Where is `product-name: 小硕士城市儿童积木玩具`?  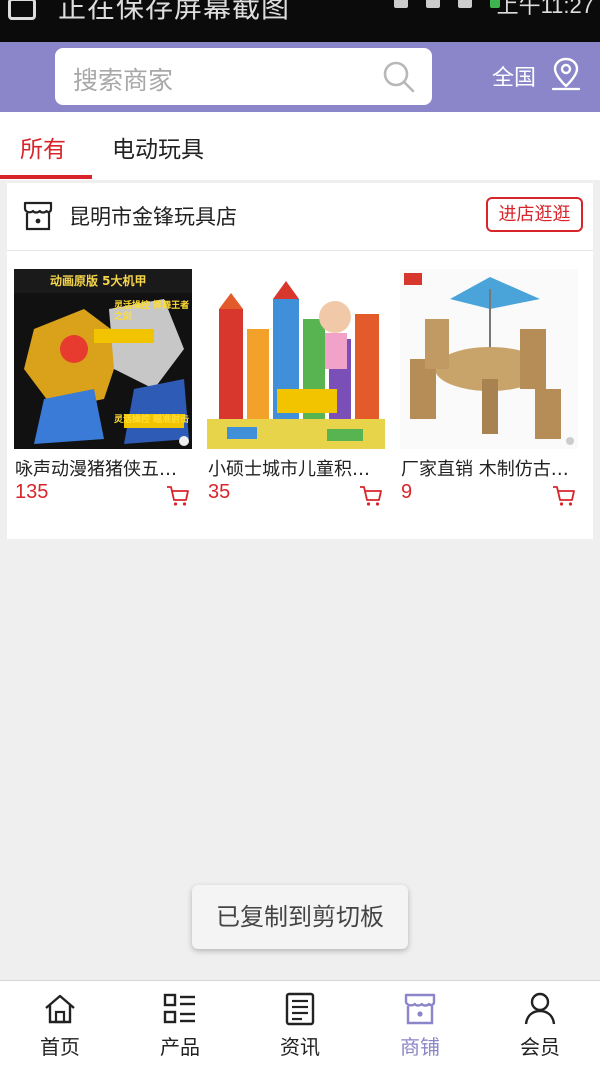 product-name: 小硕士城市儿童积木玩具 is located at coordinates (296, 468).